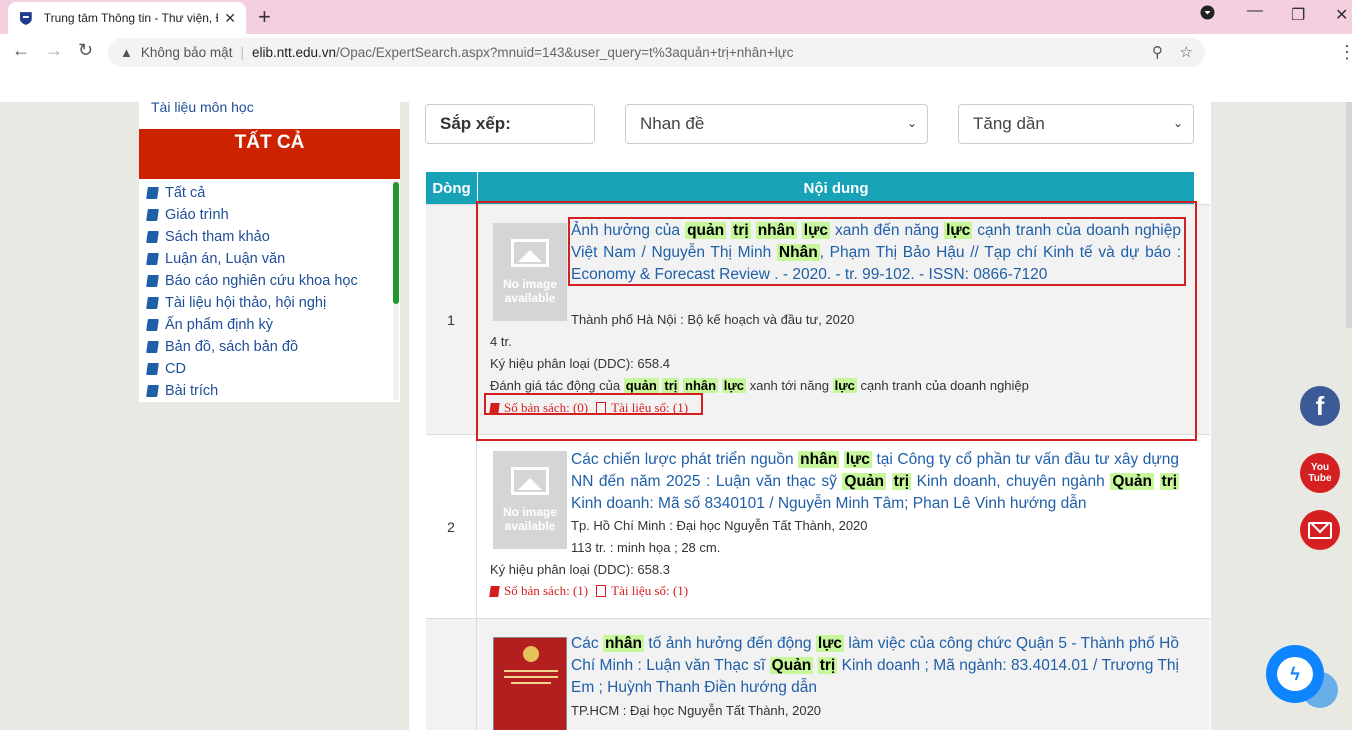 This screenshot has width=1352, height=730. Describe the element at coordinates (1298, 15) in the screenshot. I see `maximize-icon: ❐` at that location.